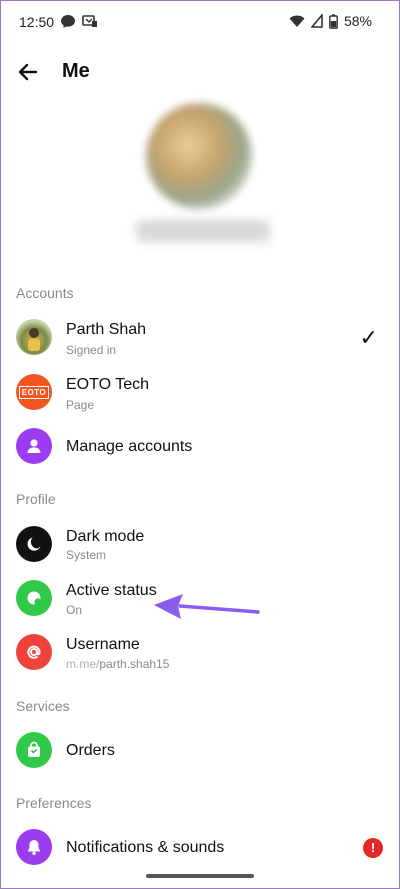  Describe the element at coordinates (111, 590) in the screenshot. I see `active-status-label: Active status` at that location.